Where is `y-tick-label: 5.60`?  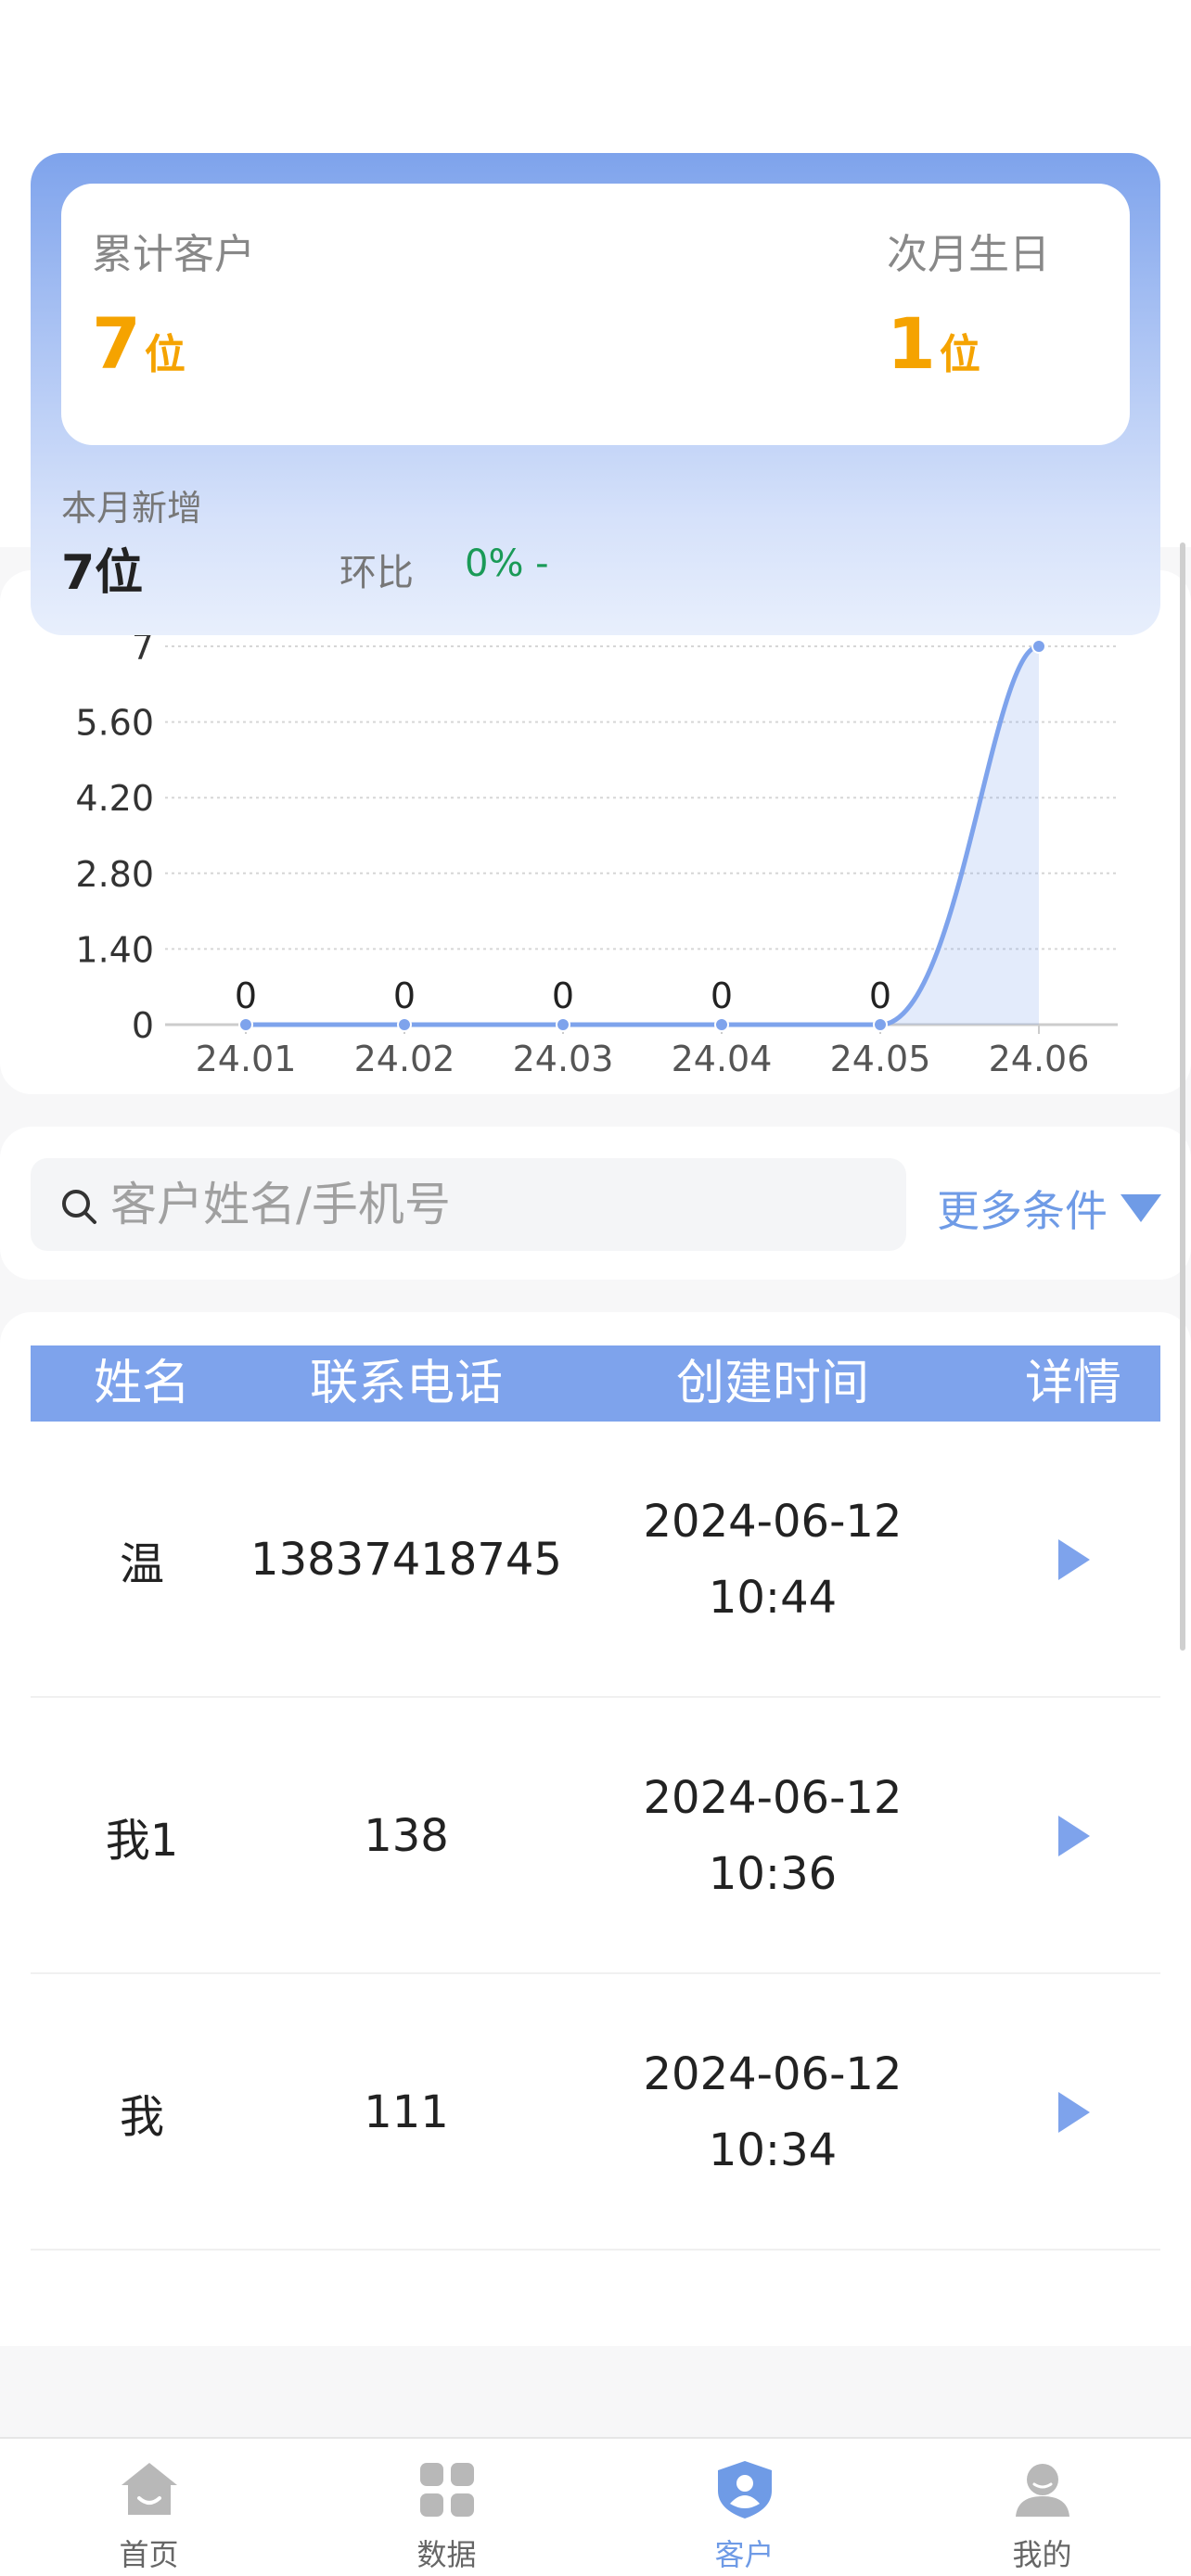 y-tick-label: 5.60 is located at coordinates (114, 723).